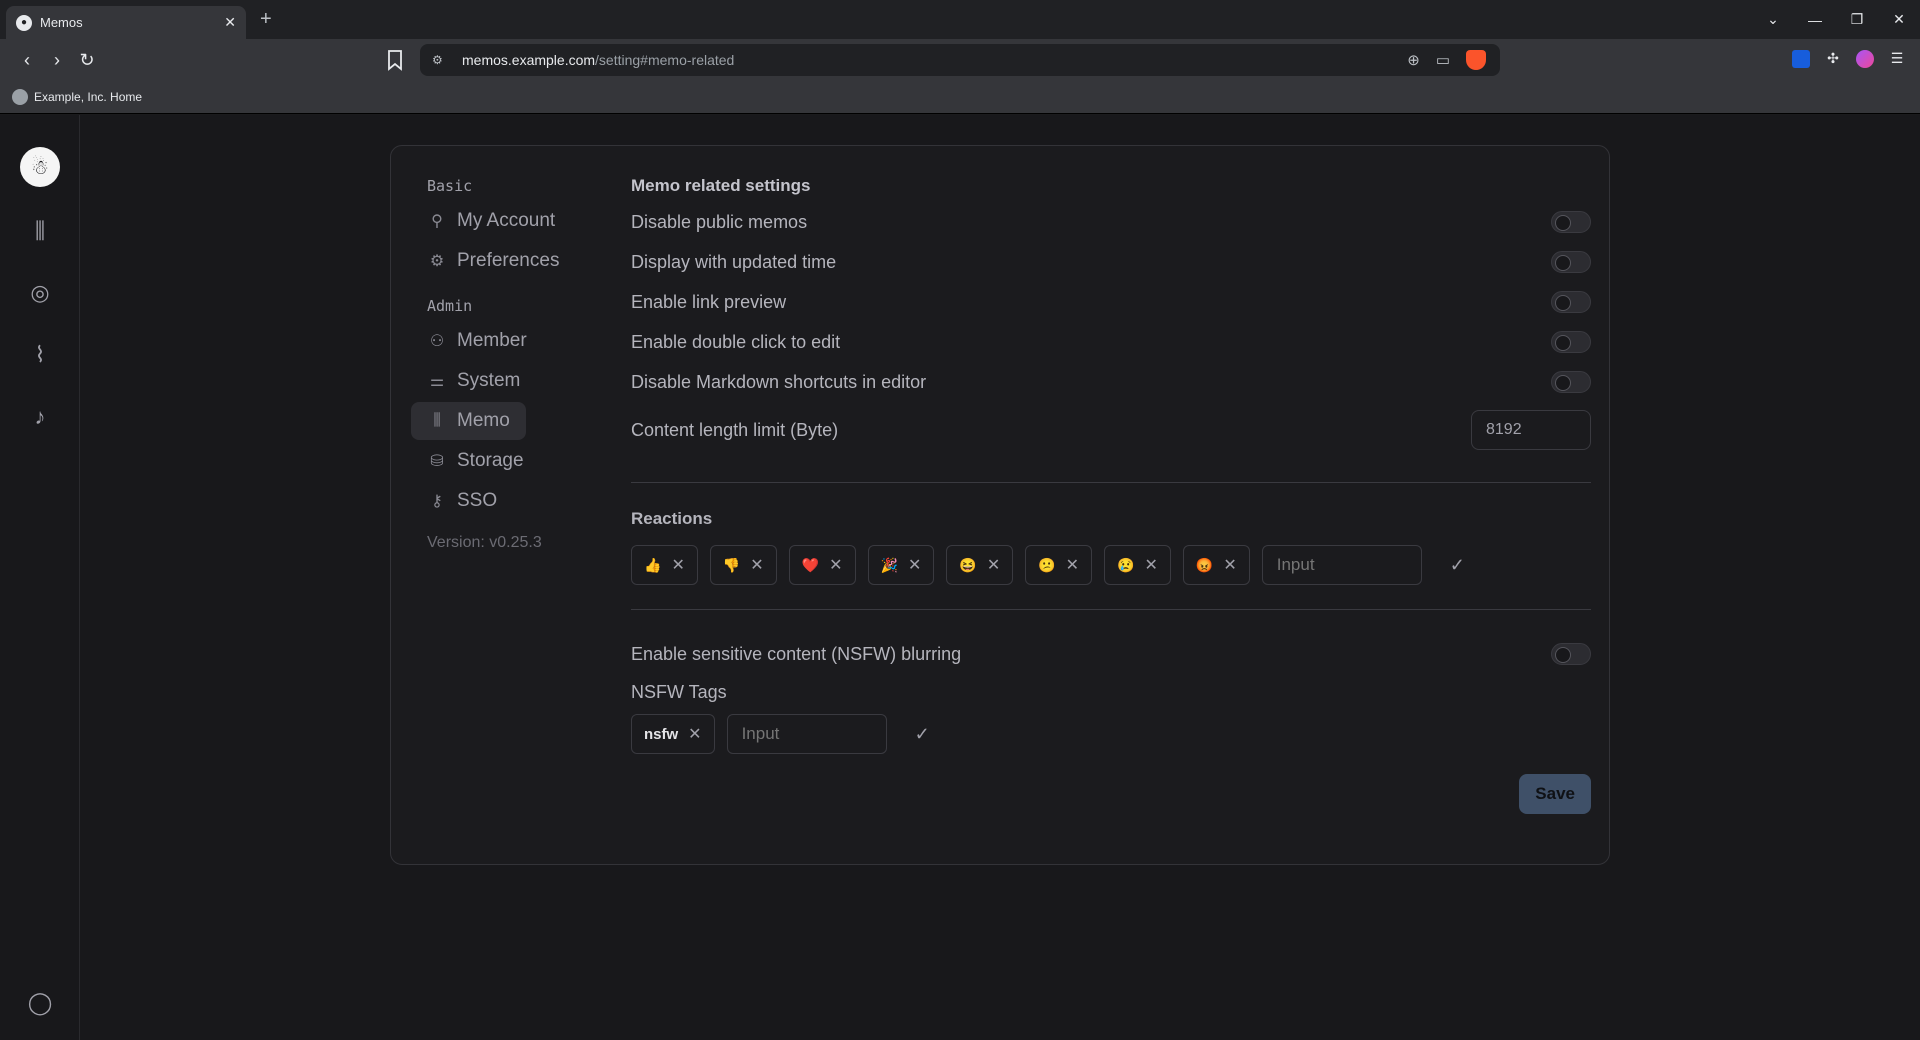  I want to click on reaction-emoji: 😕, so click(1047, 564).